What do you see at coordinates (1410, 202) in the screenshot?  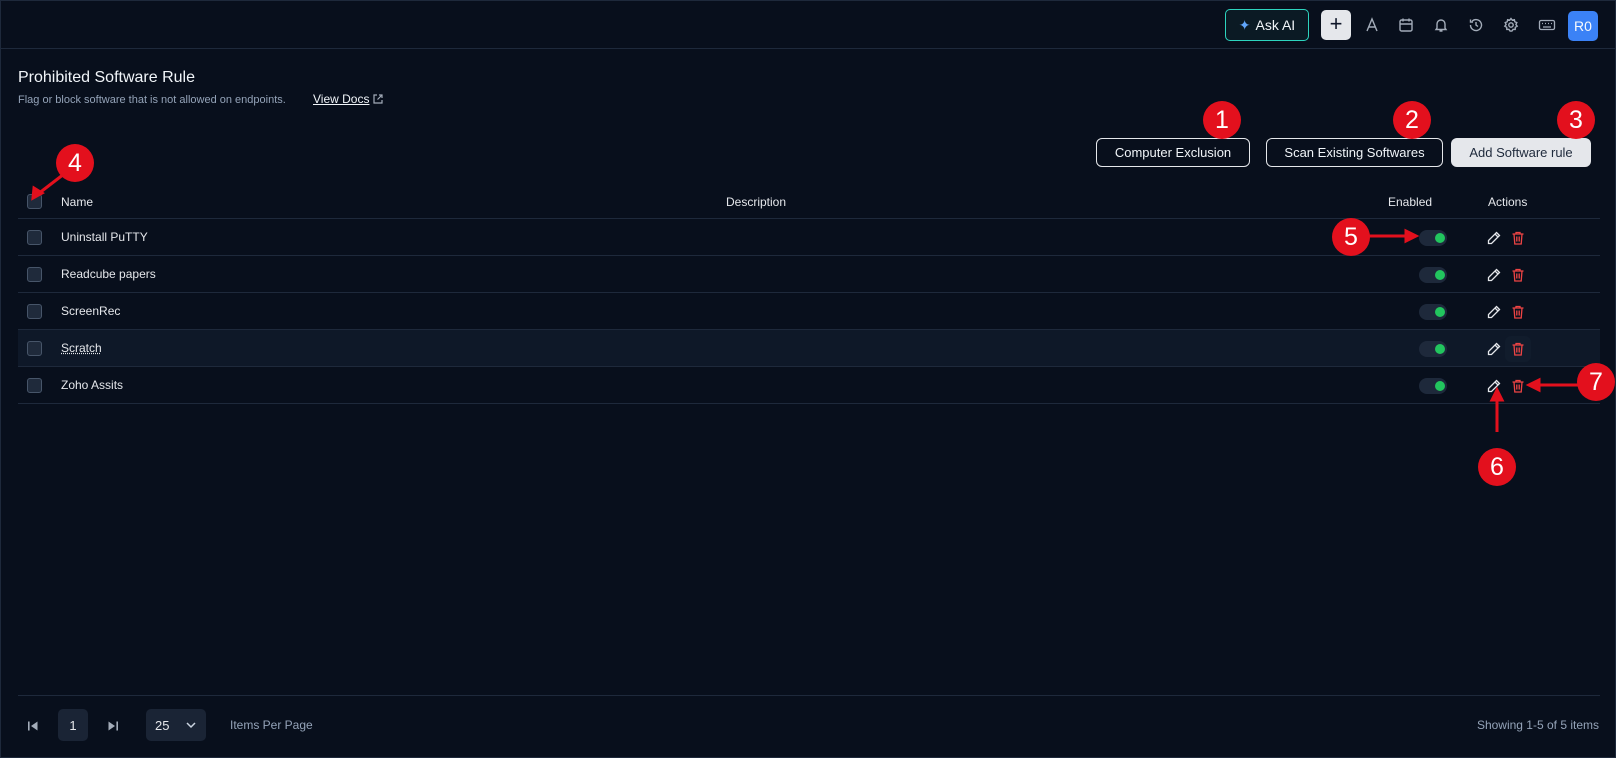 I see `column-header-enabled: Enabled` at bounding box center [1410, 202].